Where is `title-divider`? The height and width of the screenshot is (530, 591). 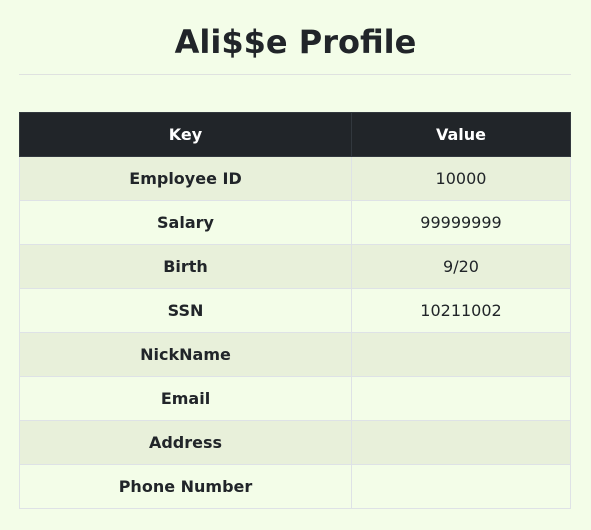 title-divider is located at coordinates (295, 74).